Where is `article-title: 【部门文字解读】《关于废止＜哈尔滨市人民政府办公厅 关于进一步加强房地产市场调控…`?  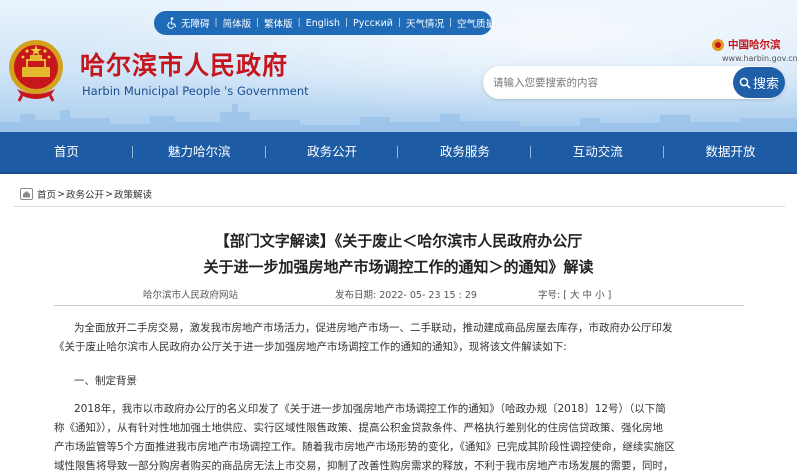 article-title: 【部门文字解读】《关于废止＜哈尔滨市人民政府办公厅 关于进一步加强房地产市场调控… is located at coordinates (398, 254).